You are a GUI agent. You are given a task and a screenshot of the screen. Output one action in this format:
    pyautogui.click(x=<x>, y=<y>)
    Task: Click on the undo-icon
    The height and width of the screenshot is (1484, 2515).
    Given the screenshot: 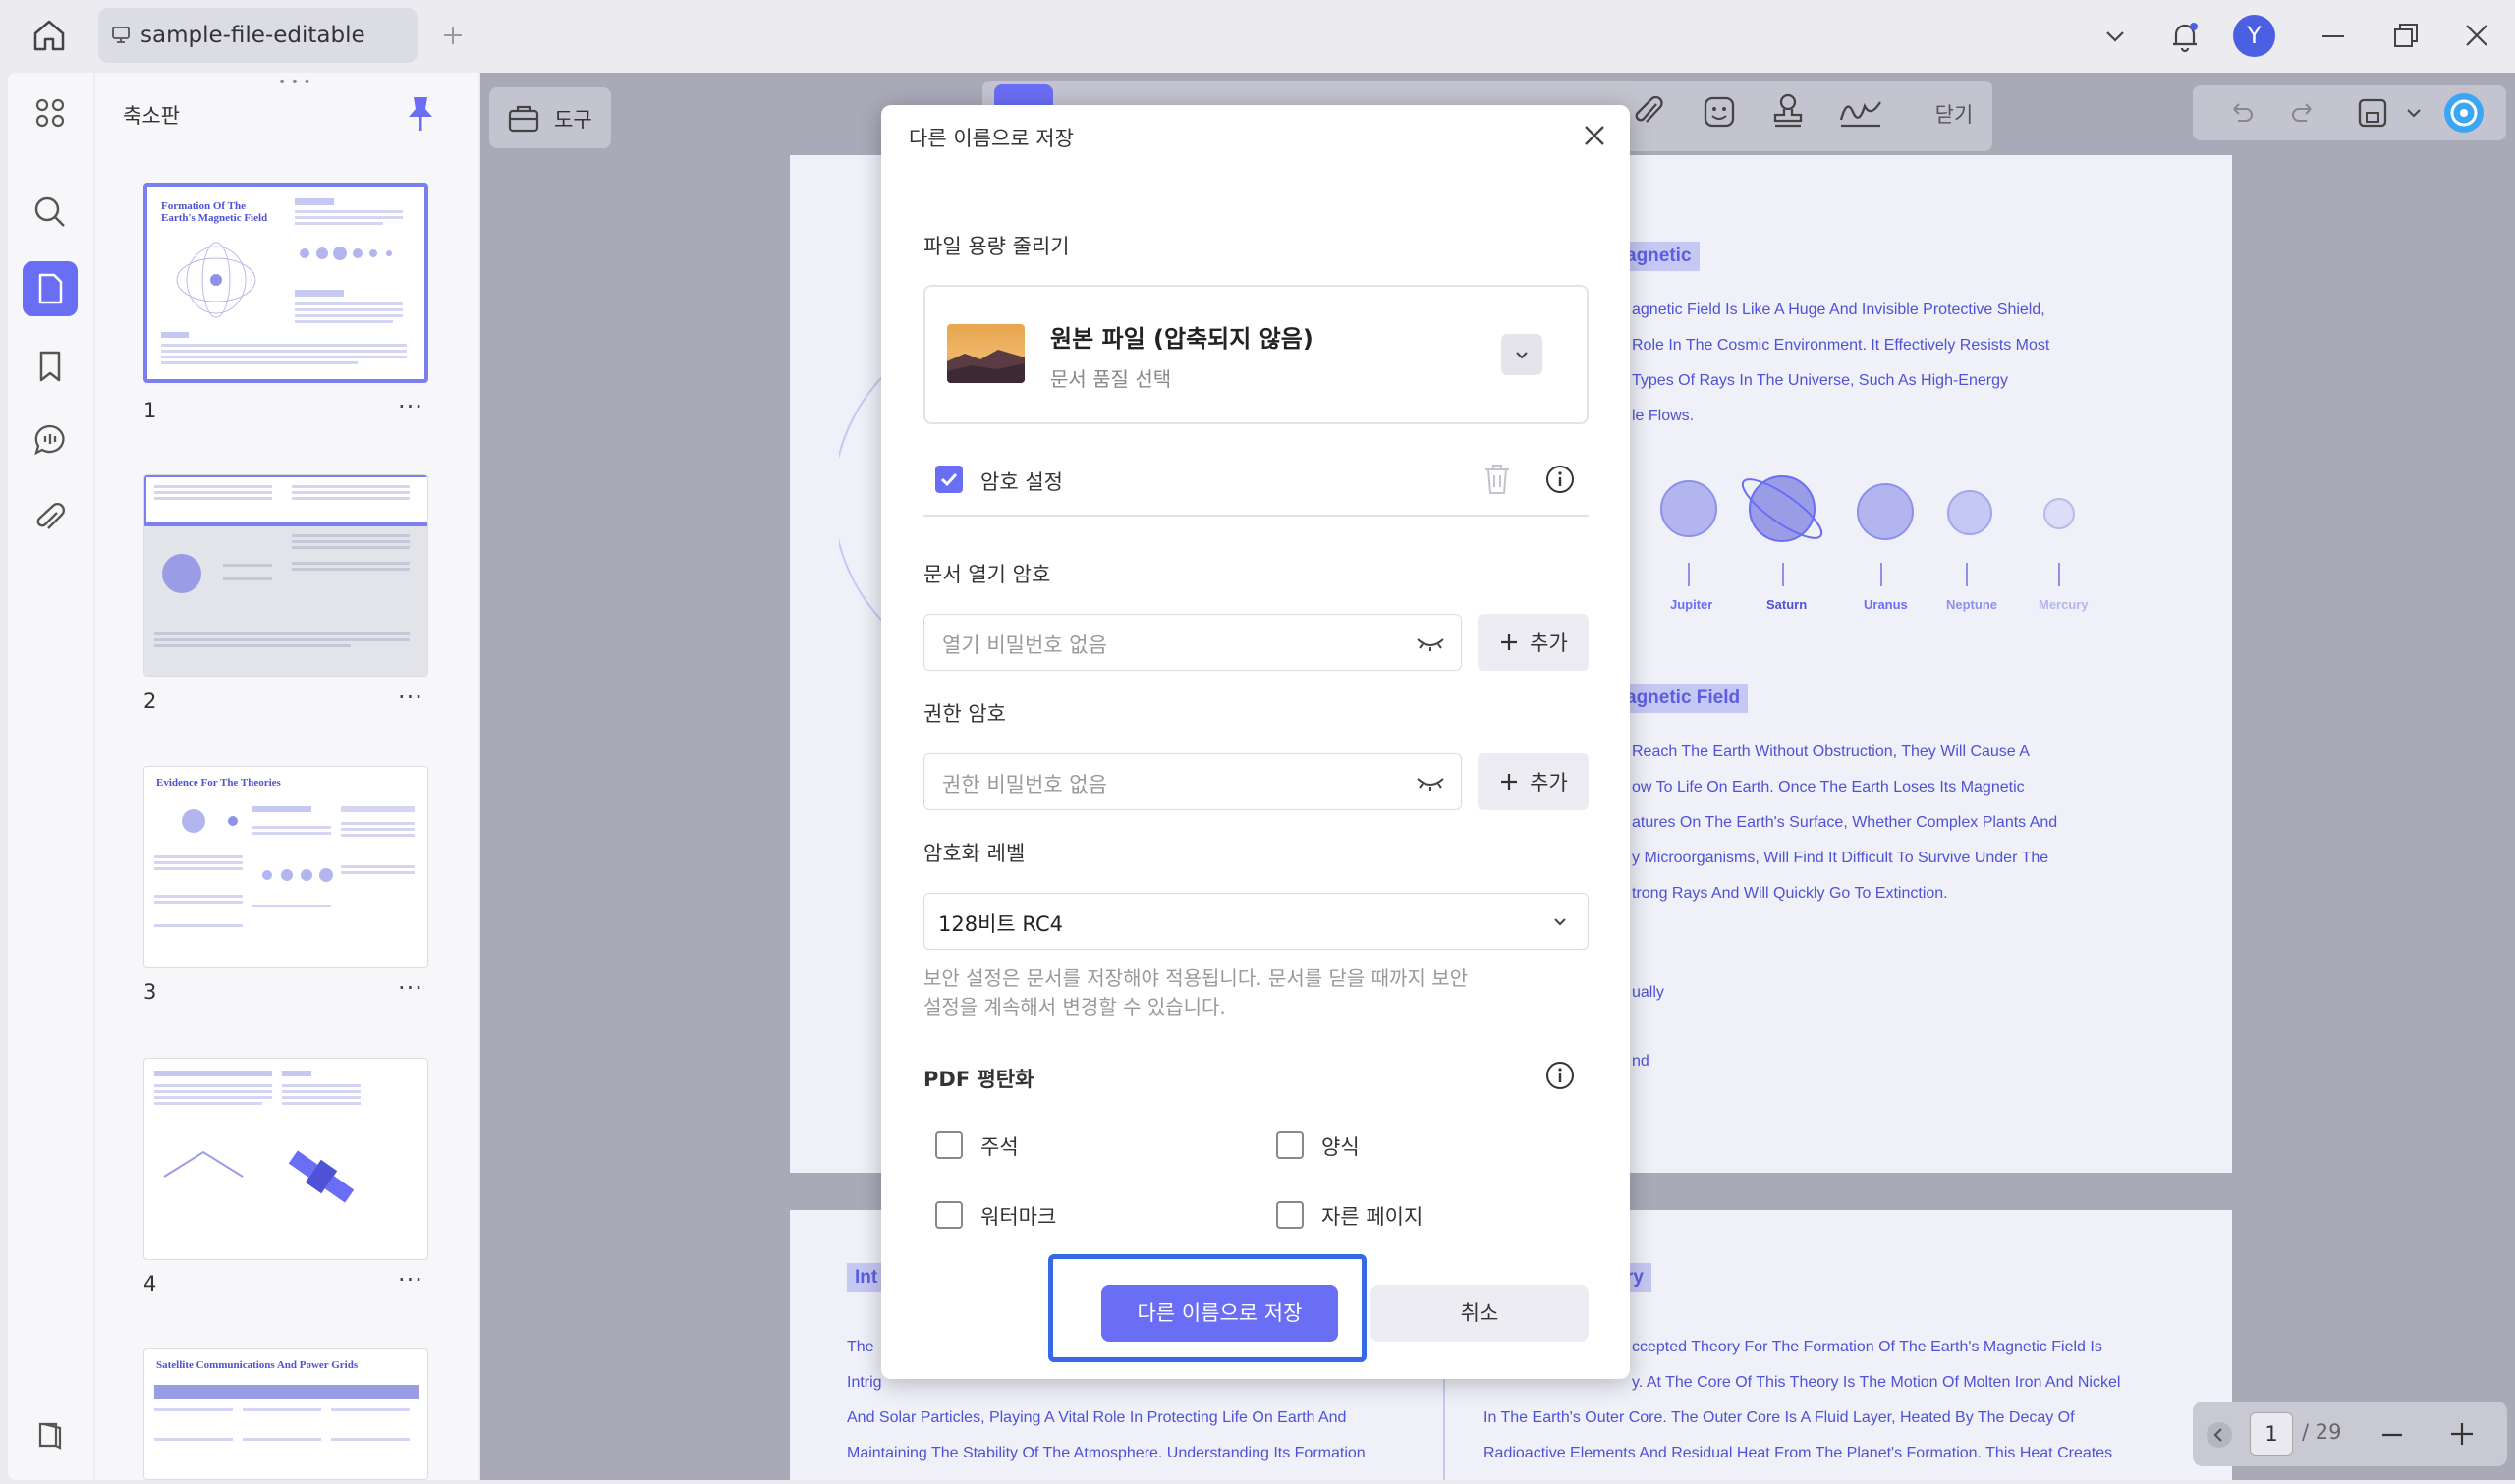 What is the action you would take?
    pyautogui.click(x=2241, y=112)
    